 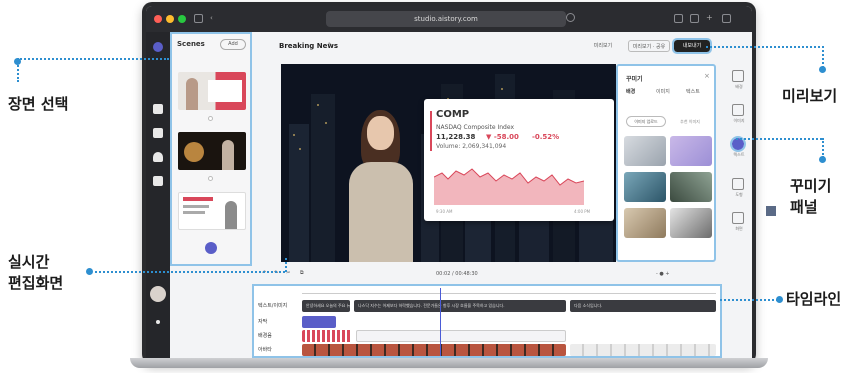 What do you see at coordinates (228, 155) in the screenshot?
I see `scene-2-avatar` at bounding box center [228, 155].